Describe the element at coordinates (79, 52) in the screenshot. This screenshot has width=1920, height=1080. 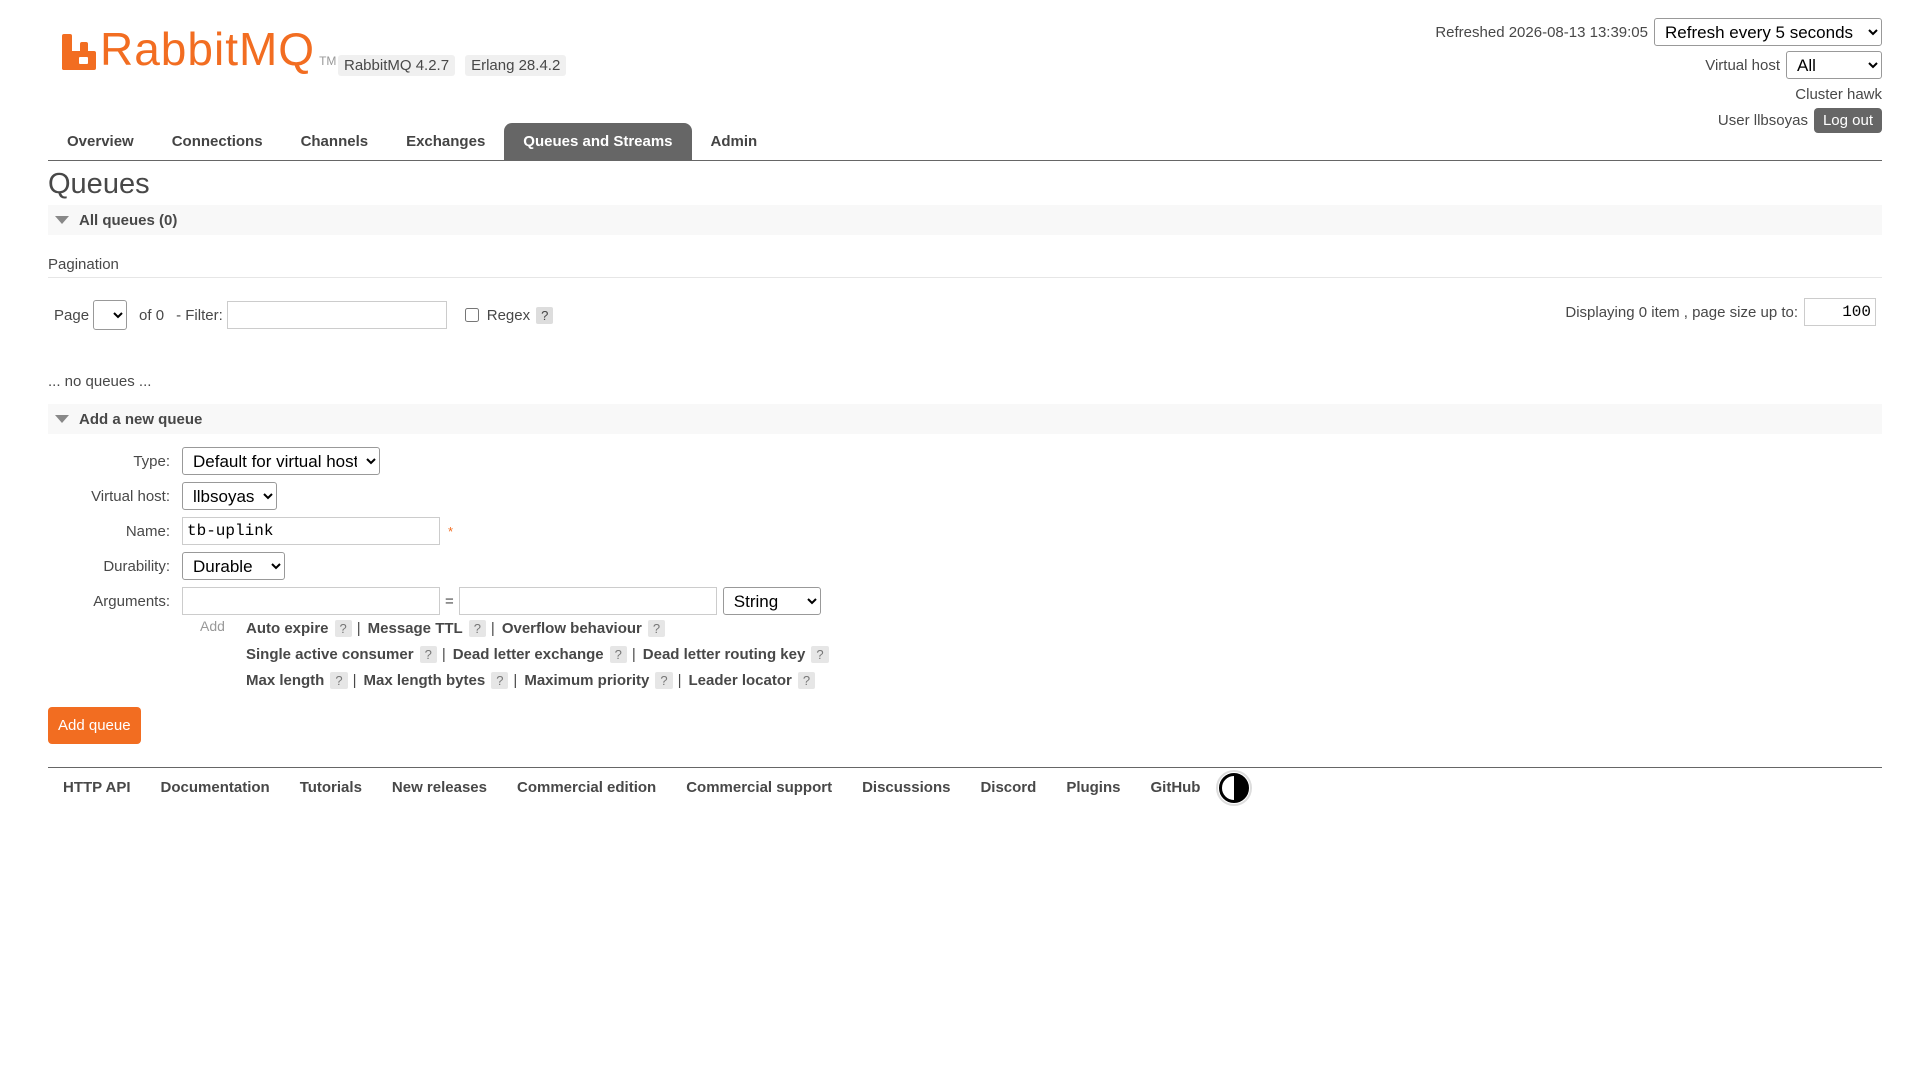
I see `rabbit-logo-icon` at that location.